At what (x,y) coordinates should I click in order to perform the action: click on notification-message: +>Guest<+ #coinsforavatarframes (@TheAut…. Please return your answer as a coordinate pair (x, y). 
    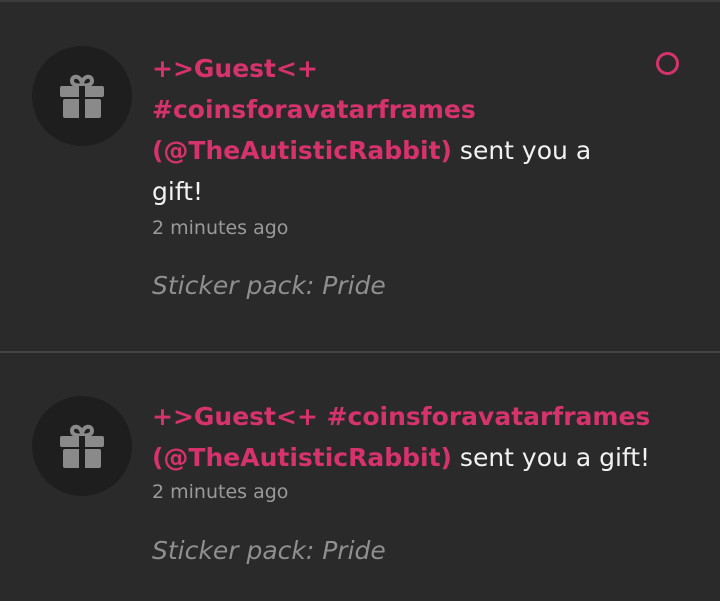
    Looking at the image, I should click on (422, 437).